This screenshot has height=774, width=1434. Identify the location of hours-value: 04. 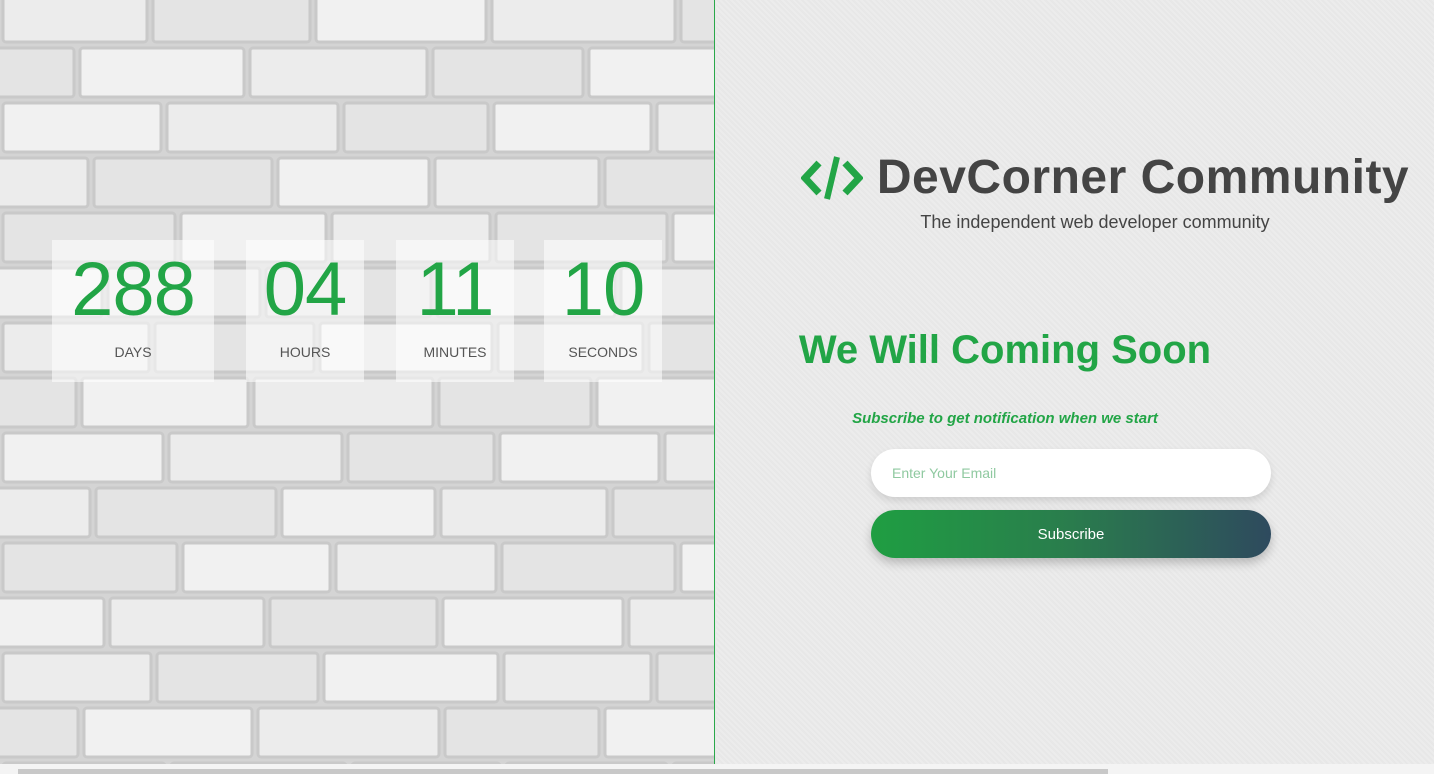
(305, 289).